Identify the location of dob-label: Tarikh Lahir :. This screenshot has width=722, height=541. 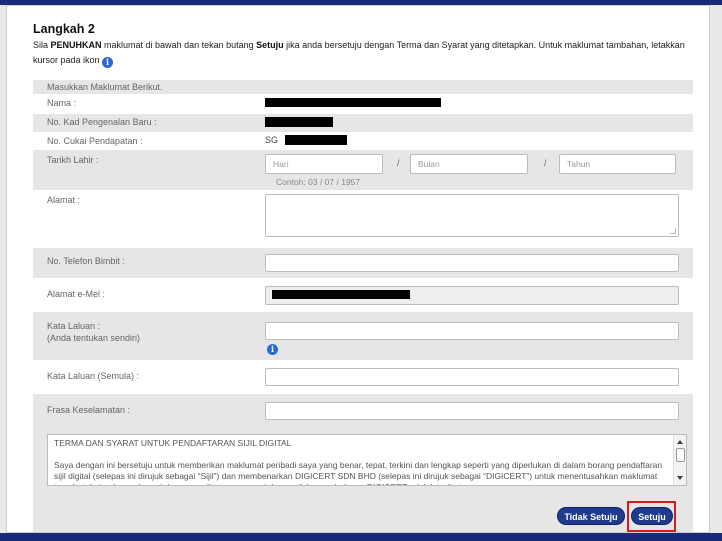
(73, 160).